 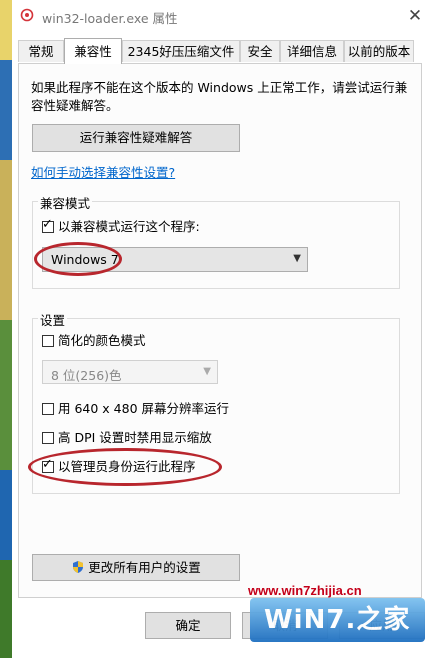 What do you see at coordinates (216, 245) in the screenshot?
I see `compat-mode-group` at bounding box center [216, 245].